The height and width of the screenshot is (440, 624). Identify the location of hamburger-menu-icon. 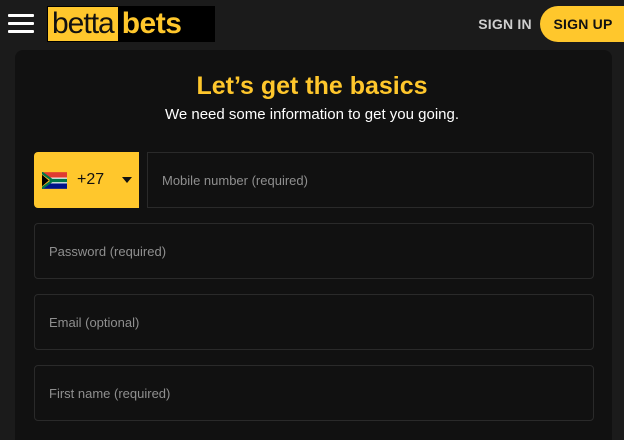
(21, 23).